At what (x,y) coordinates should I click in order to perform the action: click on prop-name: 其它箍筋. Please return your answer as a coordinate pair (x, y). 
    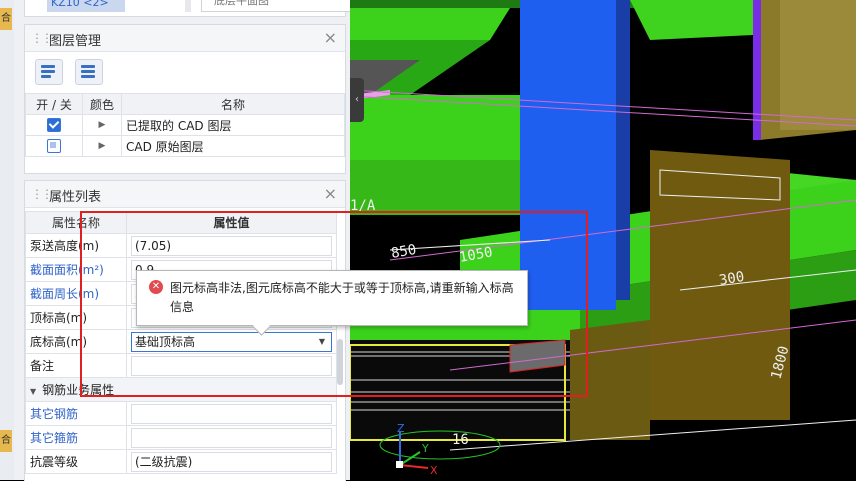
    Looking at the image, I should click on (76, 437).